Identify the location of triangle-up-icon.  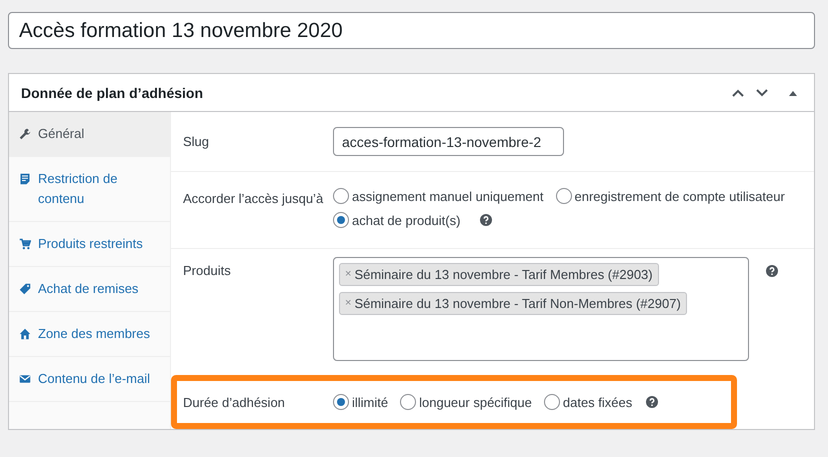
(793, 92).